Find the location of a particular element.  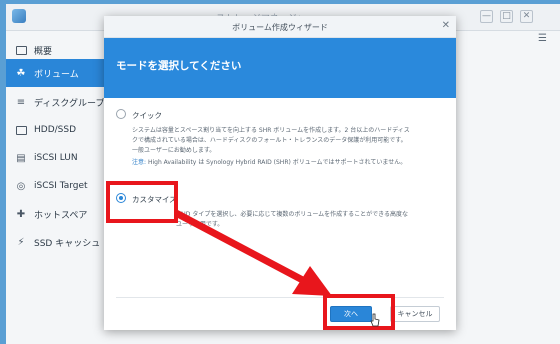

cancel-button: キャンセル is located at coordinates (415, 314).